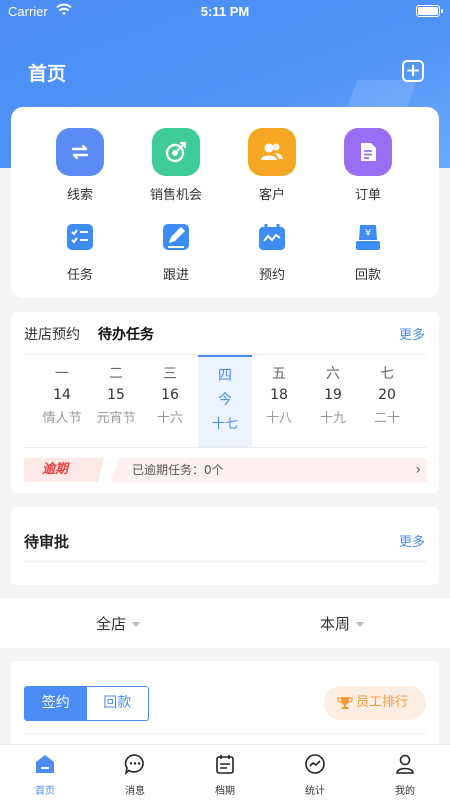 The height and width of the screenshot is (800, 450). Describe the element at coordinates (224, 424) in the screenshot. I see `day-lunar: 十七` at that location.